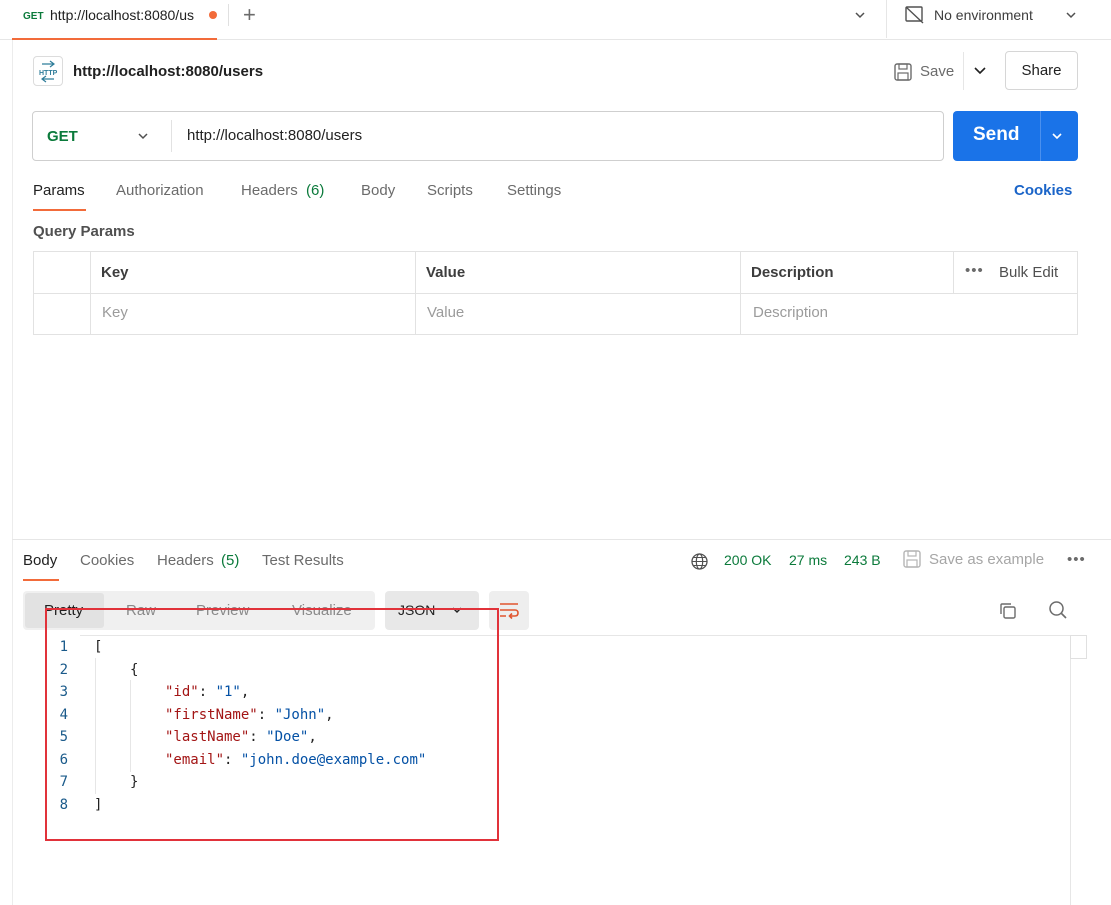  I want to click on tab-params: Params, so click(59, 190).